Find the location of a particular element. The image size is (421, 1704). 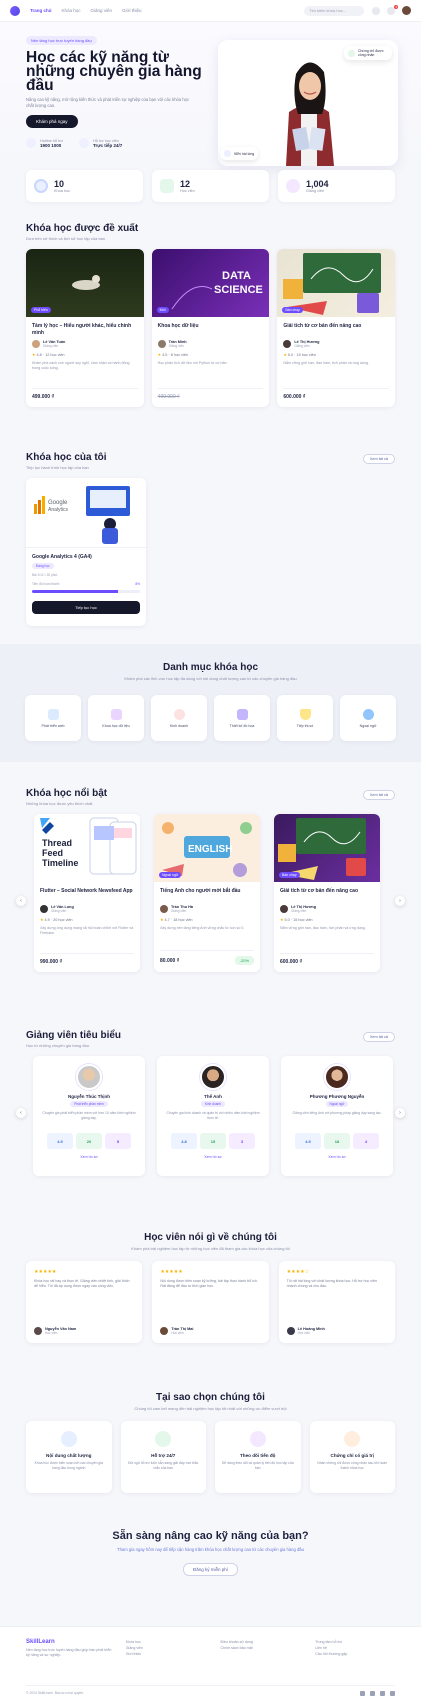

twitter-icon is located at coordinates (372, 1693).